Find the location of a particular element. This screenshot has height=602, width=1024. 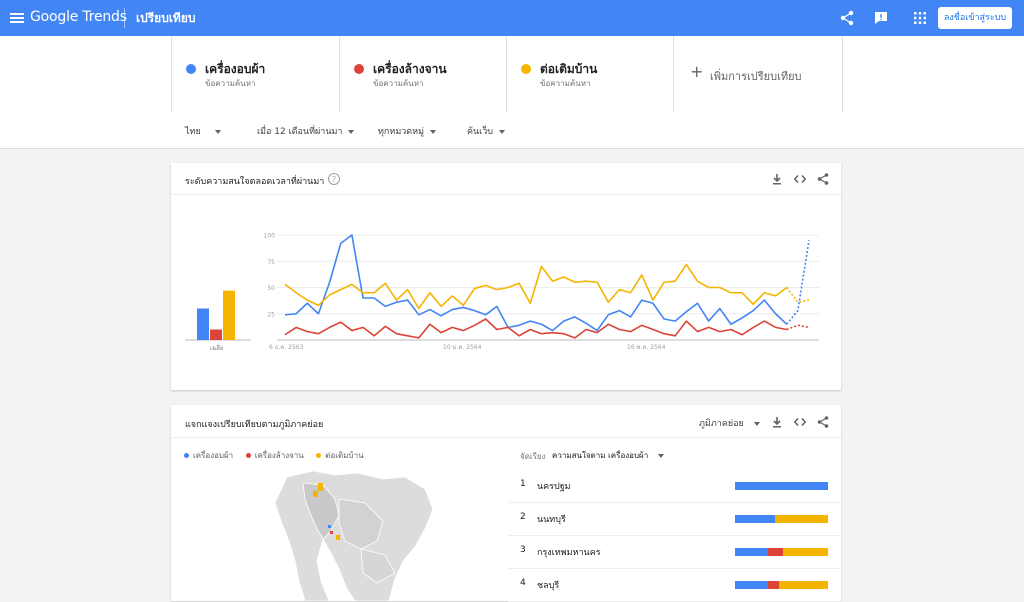

x-tick-label: 16 พ.ค. 2564 is located at coordinates (646, 347).